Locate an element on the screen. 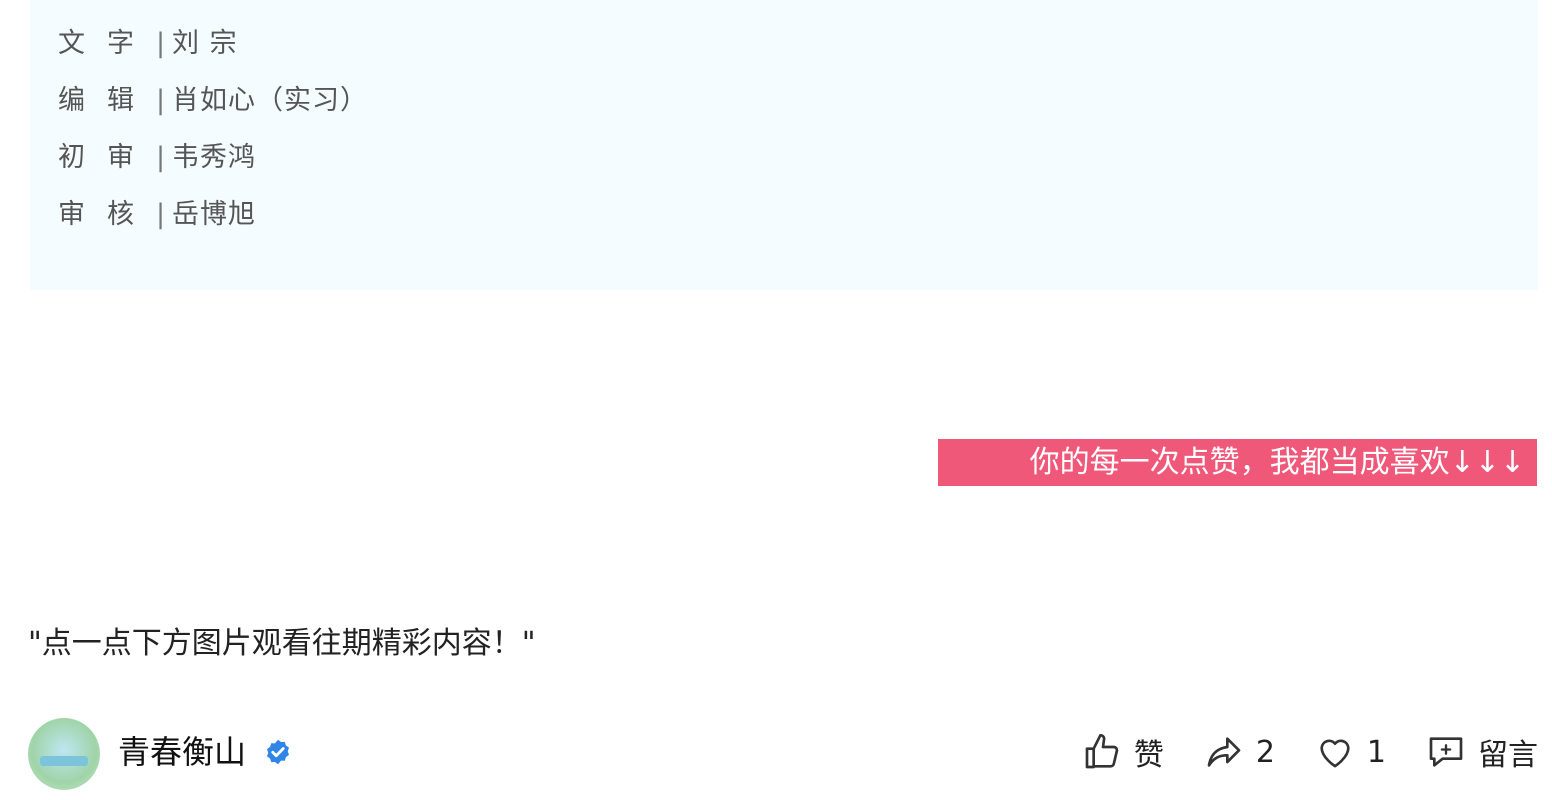  credit-row-text: 文字| 刘 宗 is located at coordinates (148, 44).